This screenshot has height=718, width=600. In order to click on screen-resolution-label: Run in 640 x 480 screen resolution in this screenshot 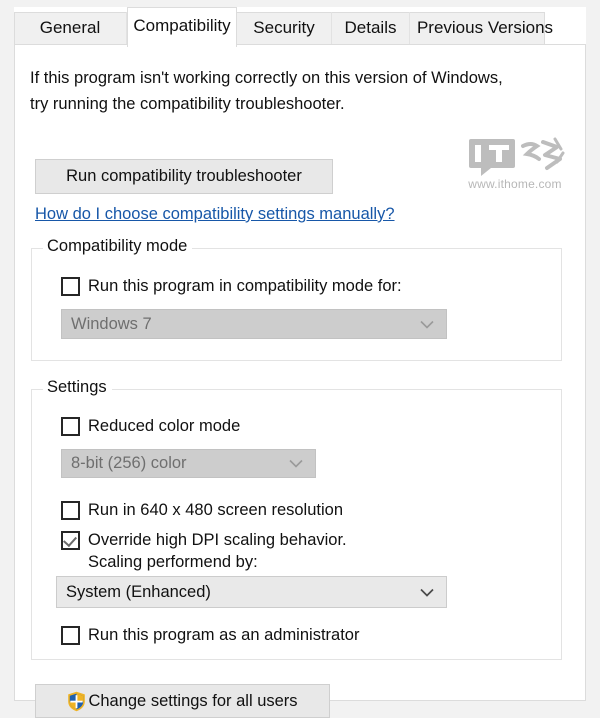, I will do `click(215, 510)`.